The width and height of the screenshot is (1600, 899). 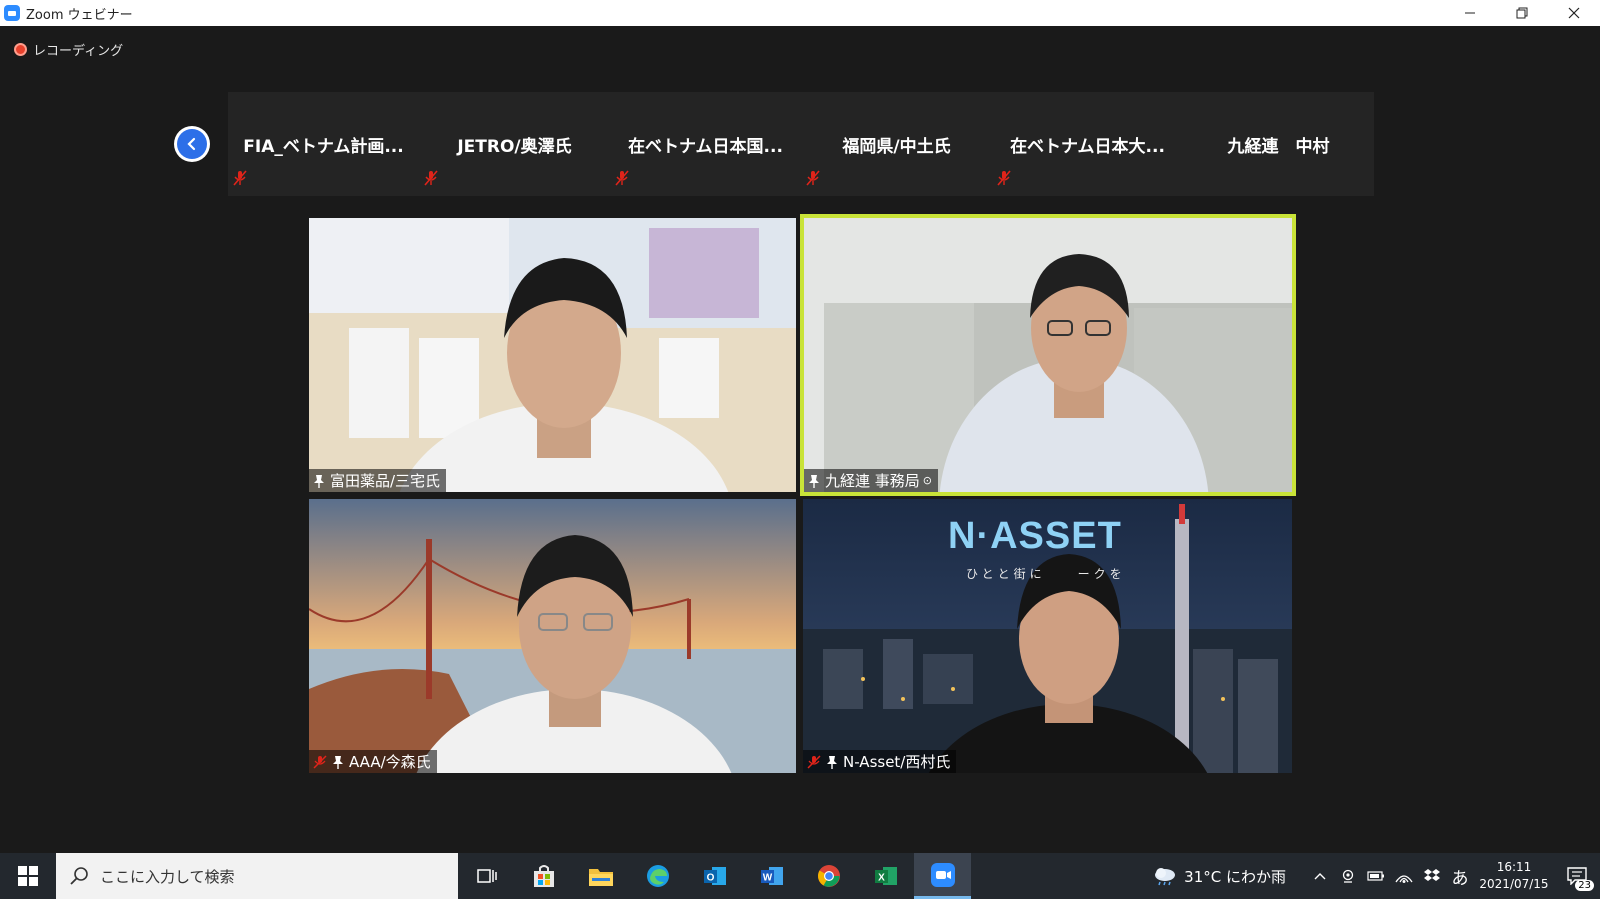 I want to click on participant-tile: 福岡県/中土氏, so click(x=896, y=144).